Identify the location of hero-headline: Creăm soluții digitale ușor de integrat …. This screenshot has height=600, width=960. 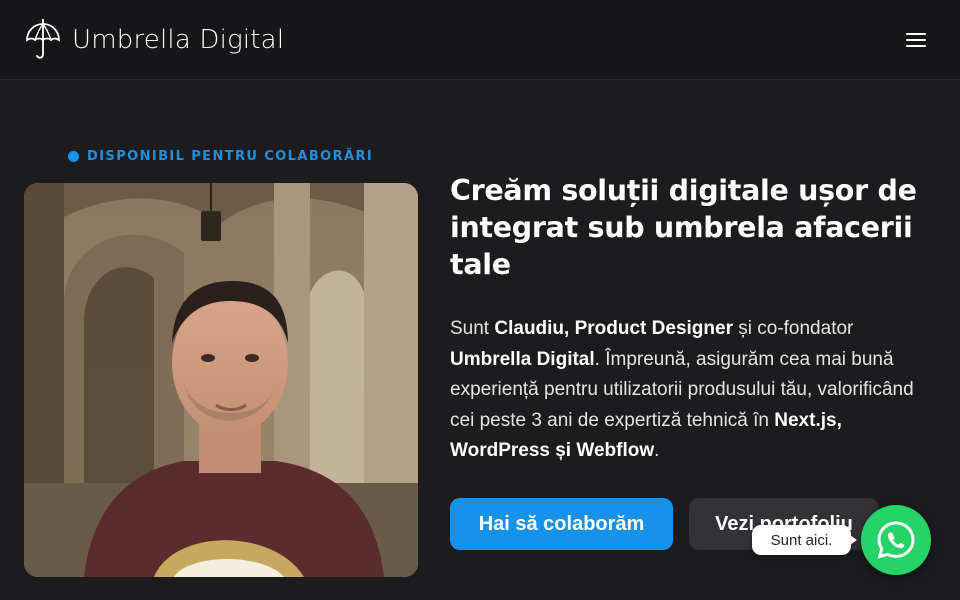
(683, 227).